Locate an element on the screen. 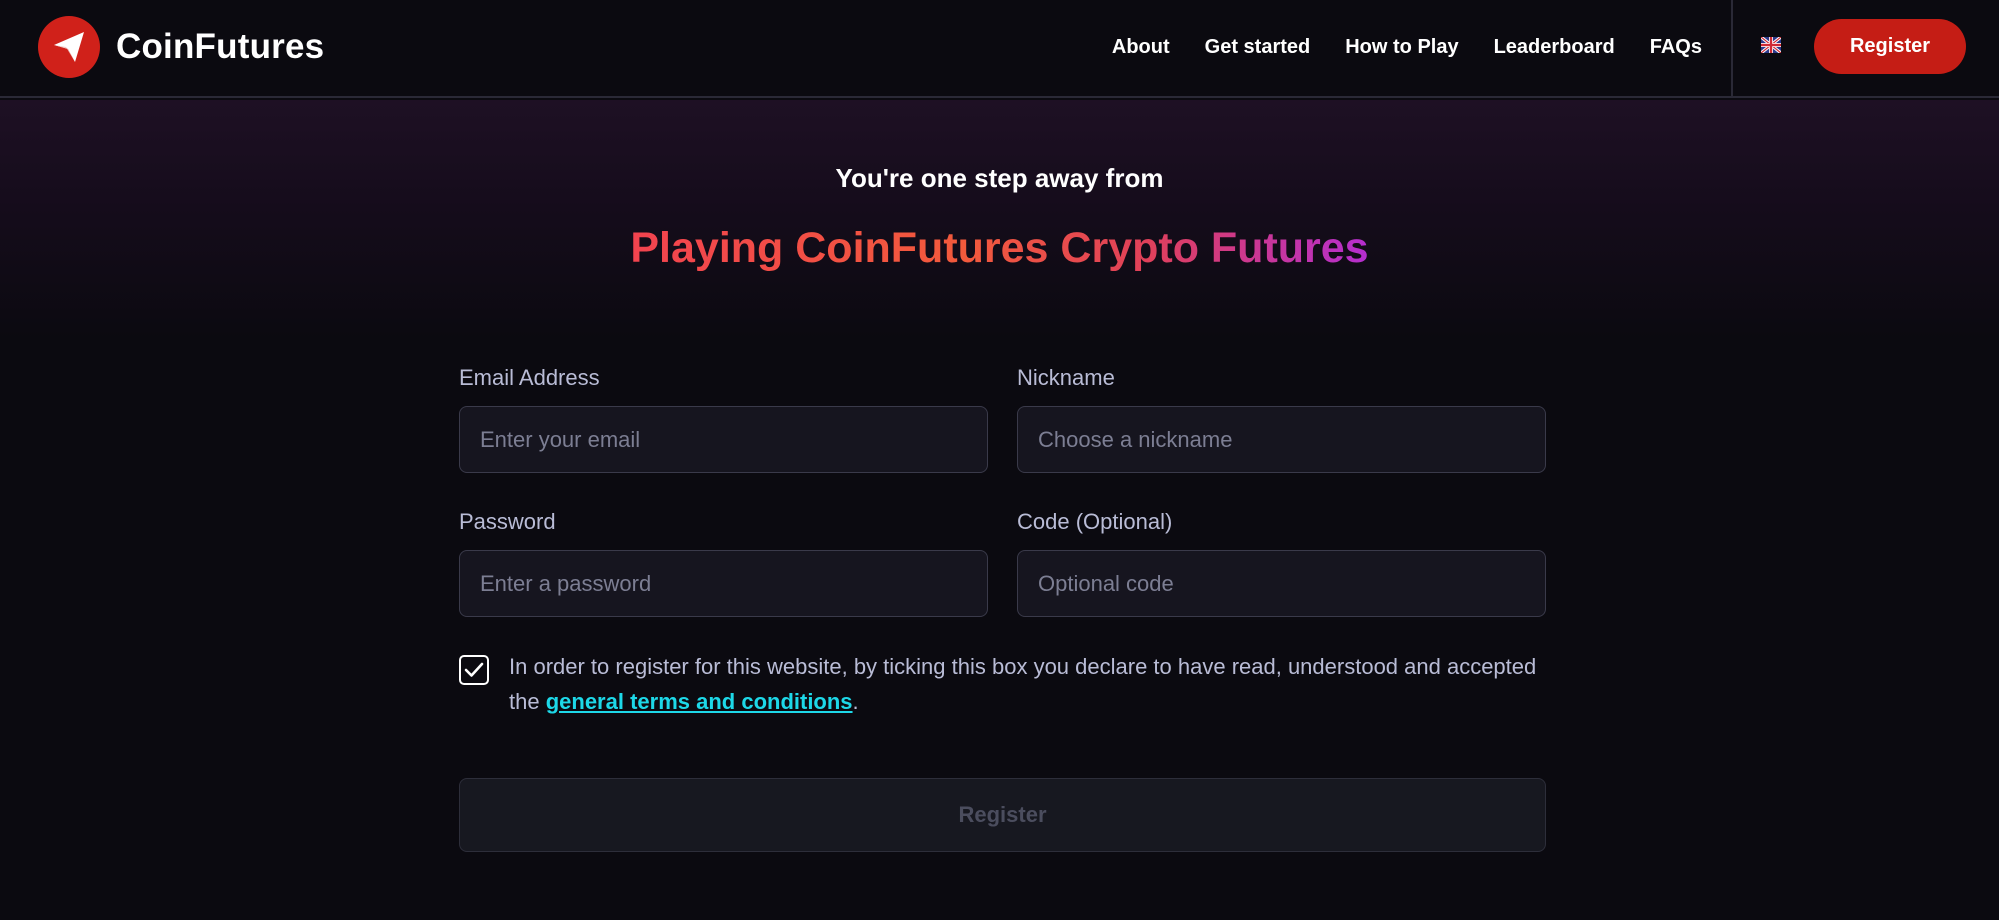 The image size is (1999, 920). brand-name: CoinFutures is located at coordinates (220, 46).